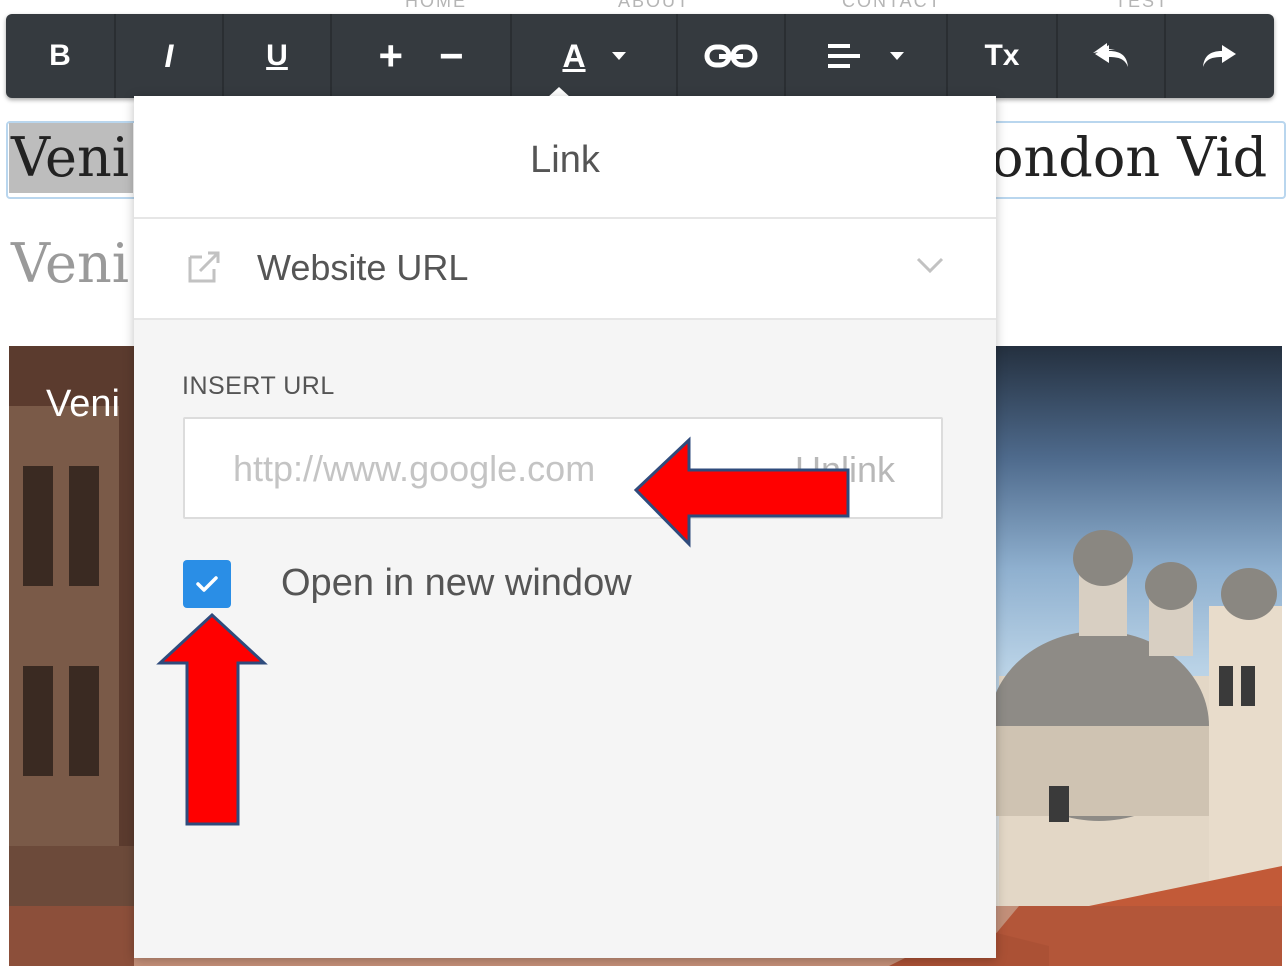 The height and width of the screenshot is (966, 1287). Describe the element at coordinates (866, 56) in the screenshot. I see `align-button` at that location.